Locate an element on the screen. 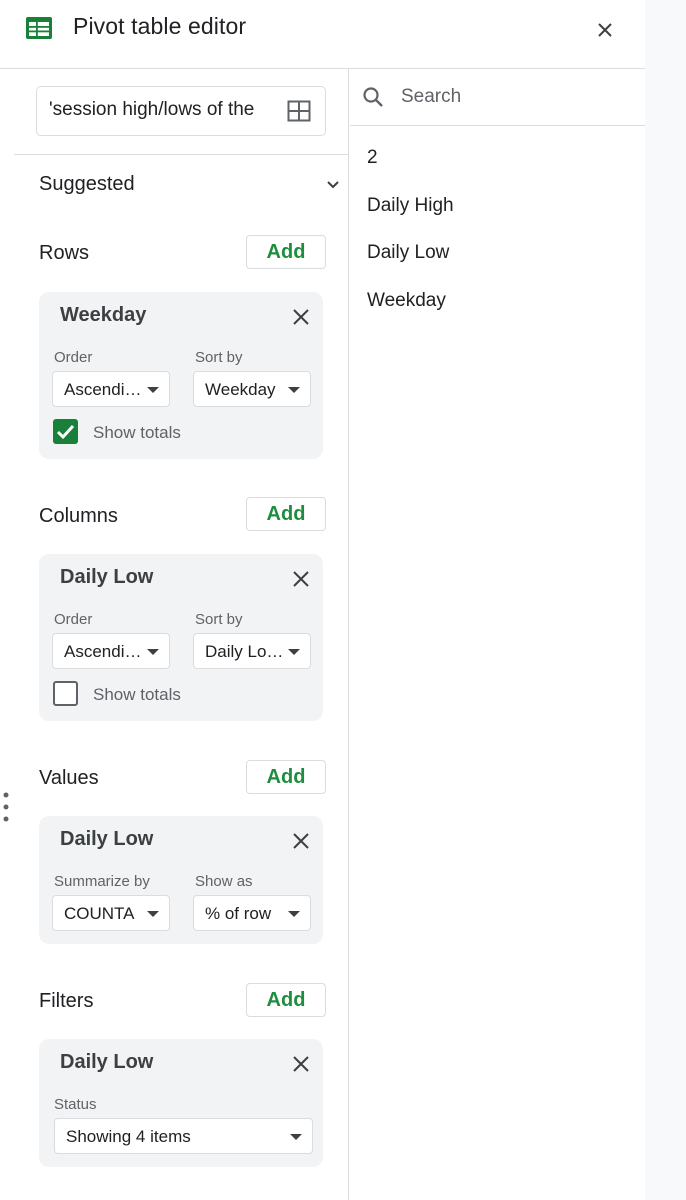 This screenshot has width=686, height=1200. add-columns-button: Add is located at coordinates (286, 514).